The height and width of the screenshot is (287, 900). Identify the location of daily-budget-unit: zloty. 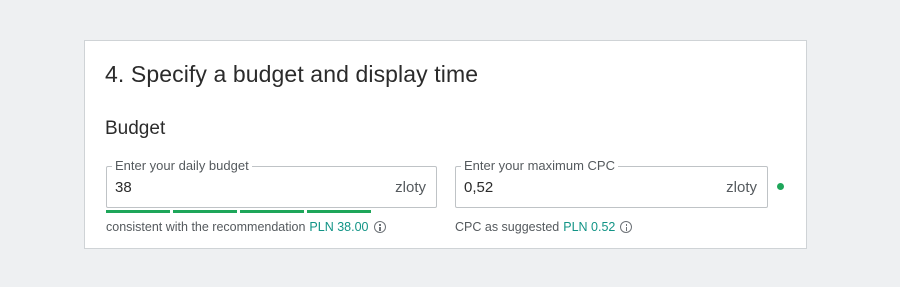
(410, 187).